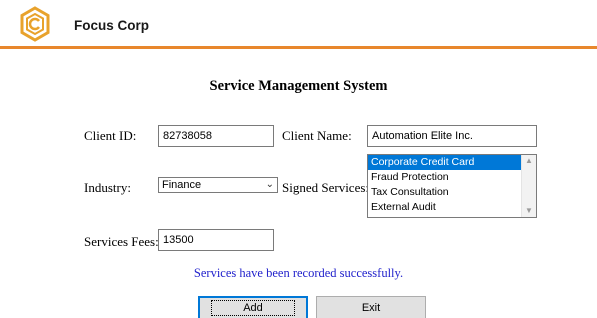 This screenshot has height=318, width=597. What do you see at coordinates (182, 185) in the screenshot?
I see `industry-selected-value: Finance` at bounding box center [182, 185].